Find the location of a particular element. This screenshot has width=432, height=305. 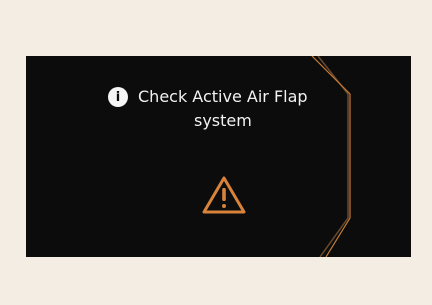

warning-message: i Check Active Air Flap system is located at coordinates (218, 109).